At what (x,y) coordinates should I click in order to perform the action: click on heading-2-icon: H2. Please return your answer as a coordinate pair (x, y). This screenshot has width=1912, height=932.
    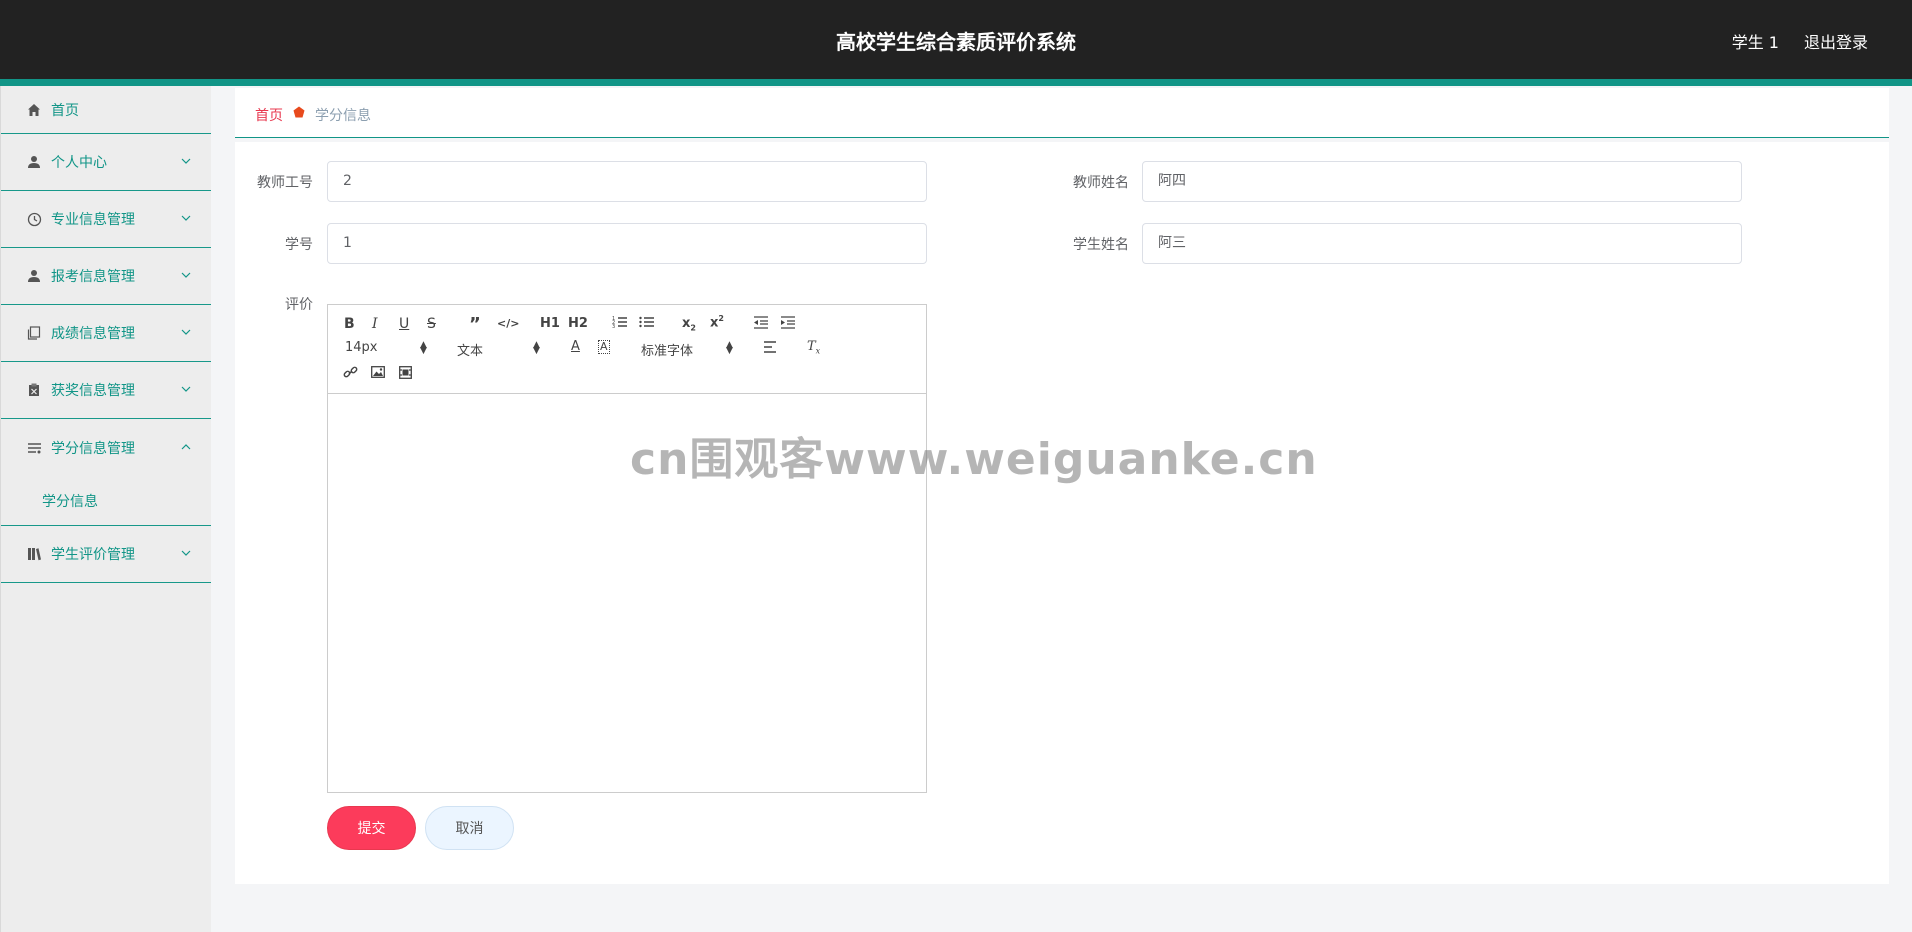
    Looking at the image, I should click on (578, 323).